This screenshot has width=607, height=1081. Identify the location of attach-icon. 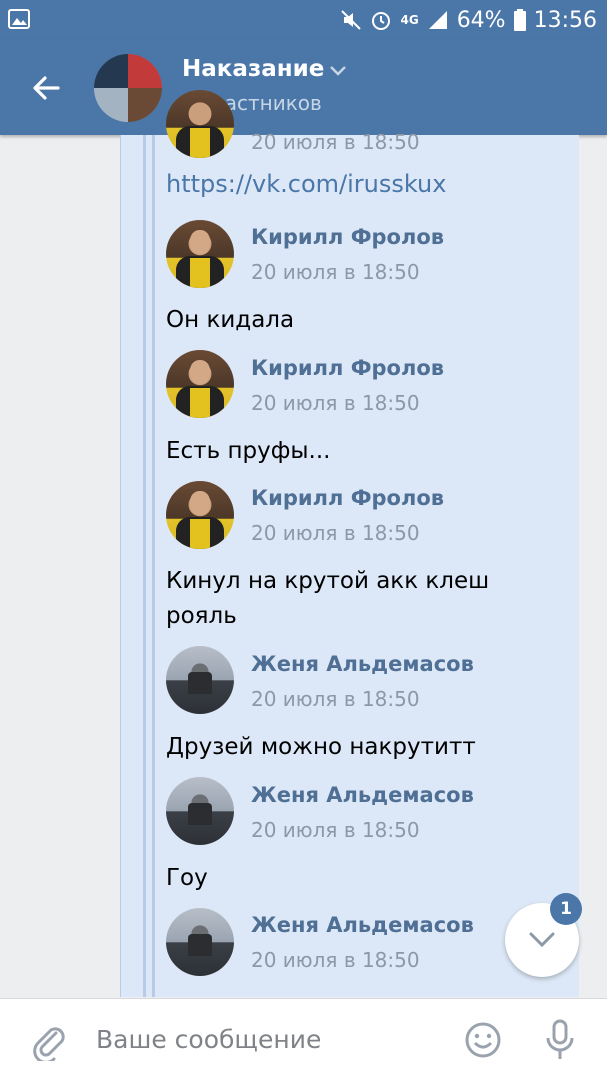
(48, 1041).